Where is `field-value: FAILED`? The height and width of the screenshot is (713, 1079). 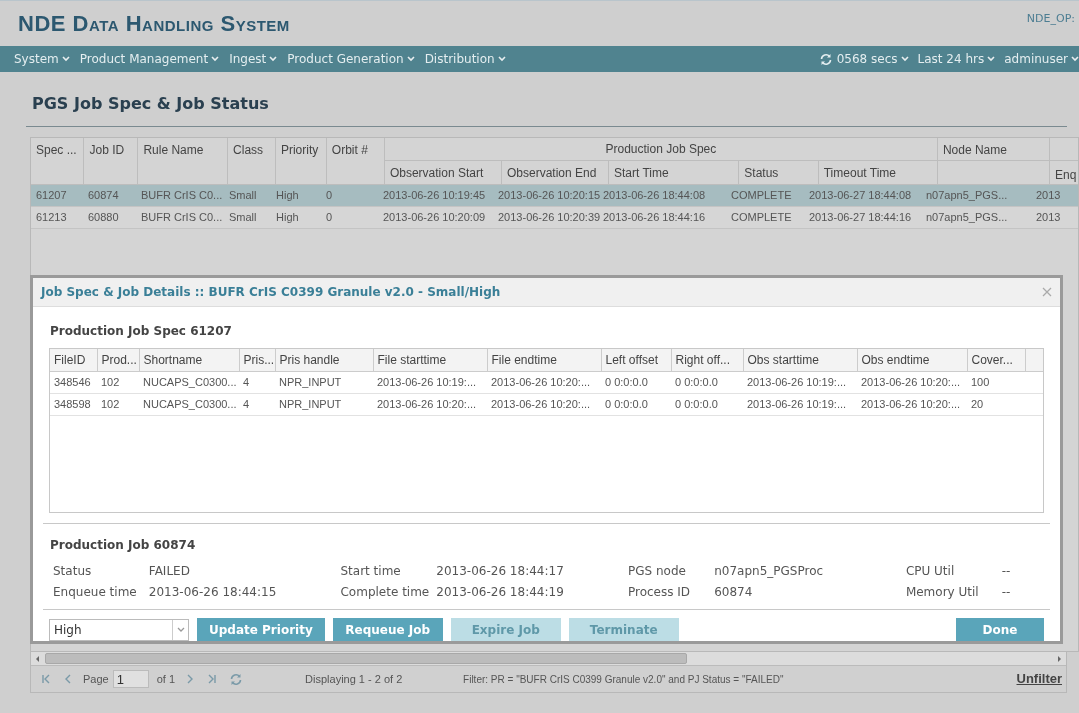 field-value: FAILED is located at coordinates (169, 571).